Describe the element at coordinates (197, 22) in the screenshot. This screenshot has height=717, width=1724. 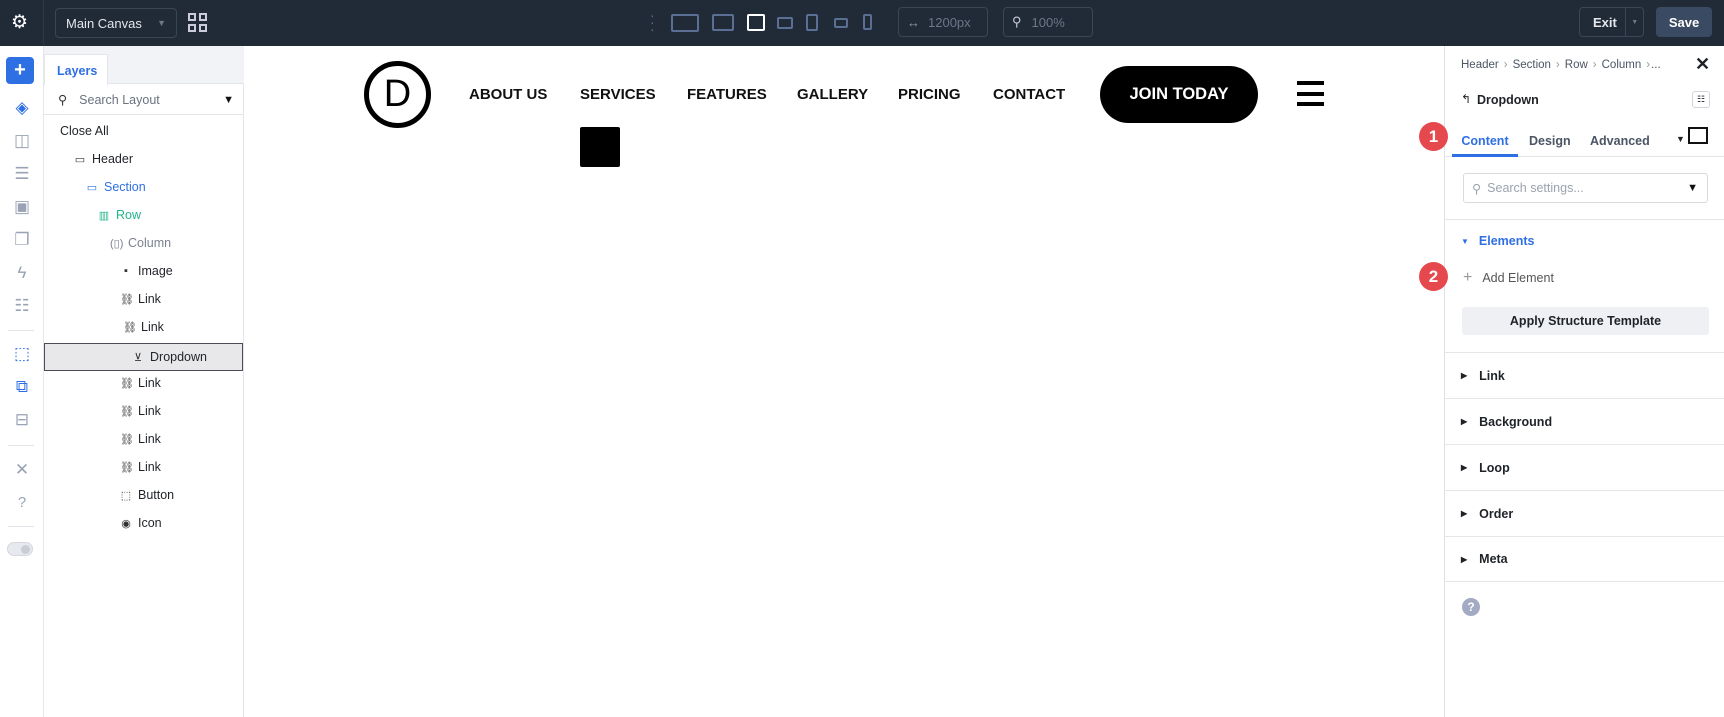
I see `grid-view-icon` at that location.